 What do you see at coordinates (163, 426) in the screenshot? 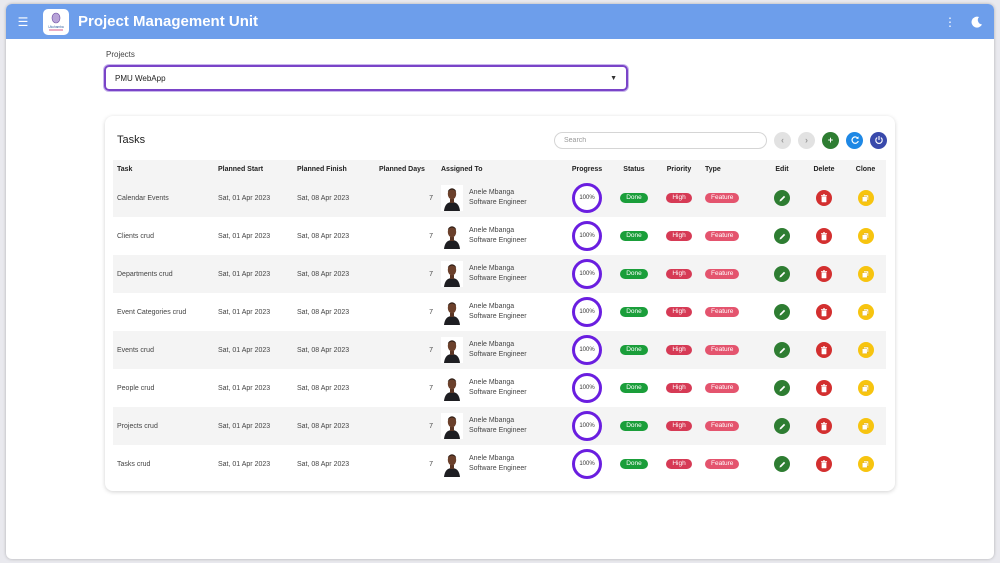
I see `task-name: Projects crud` at bounding box center [163, 426].